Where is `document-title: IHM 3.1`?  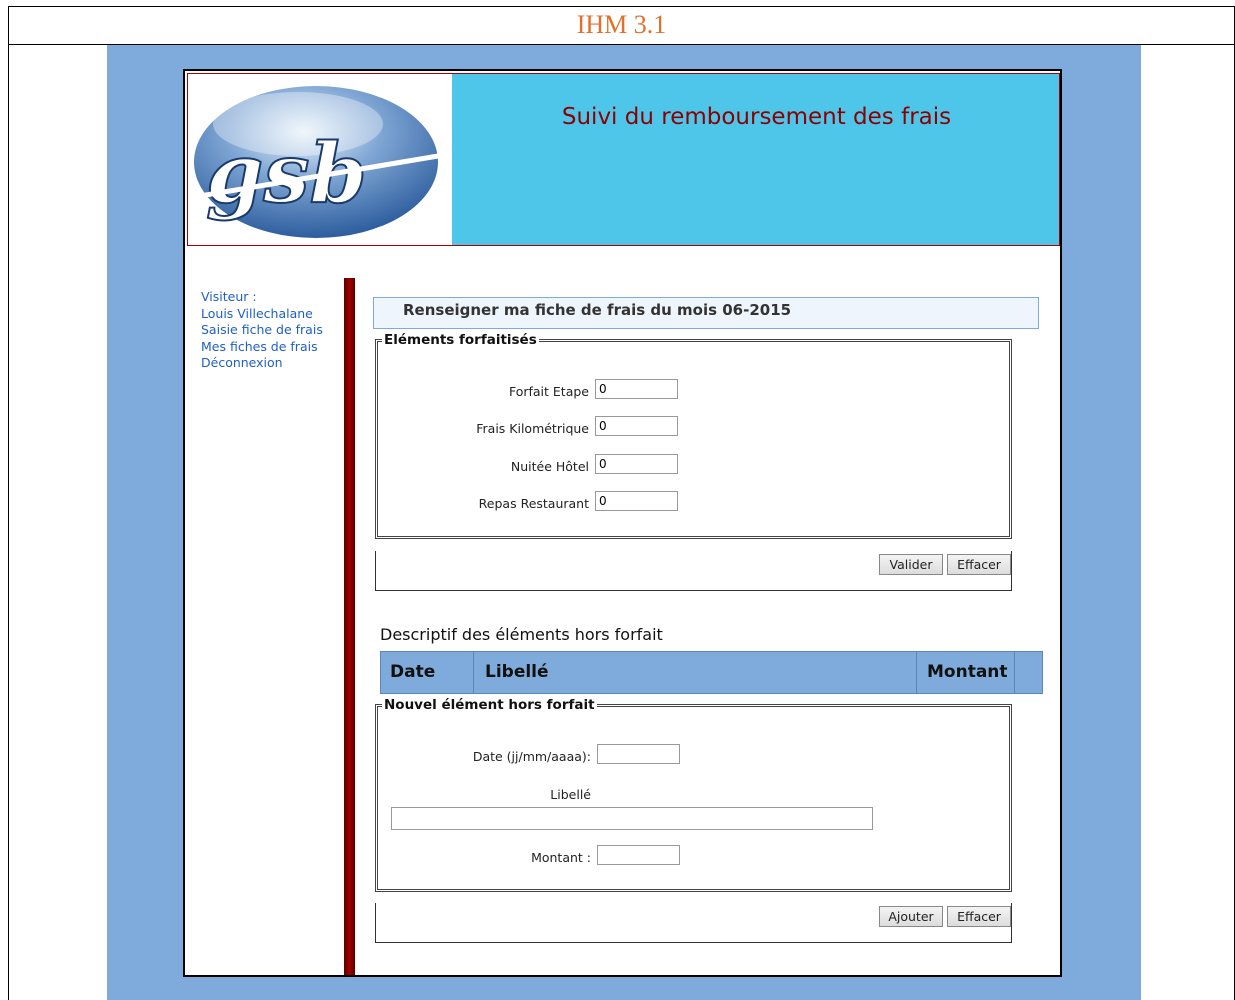 document-title: IHM 3.1 is located at coordinates (621, 24).